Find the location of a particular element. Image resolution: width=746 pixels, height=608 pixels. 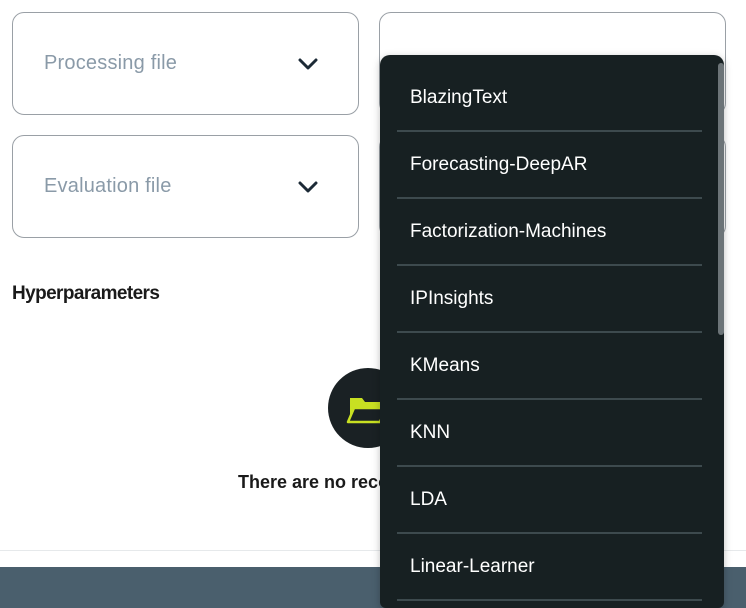

option-label: BlazingText is located at coordinates (459, 97).